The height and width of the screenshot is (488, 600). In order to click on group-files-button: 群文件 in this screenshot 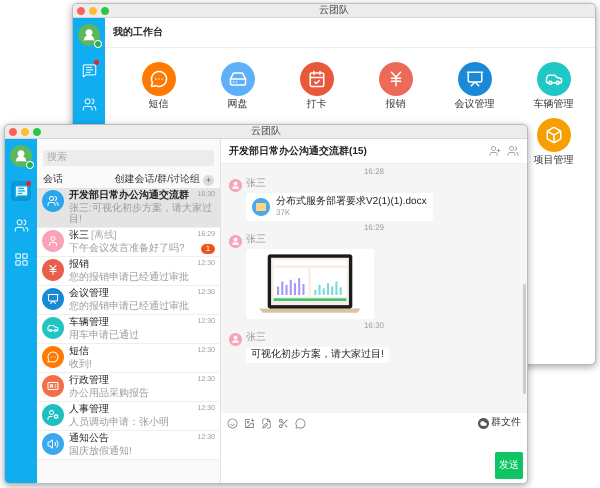, I will do `click(499, 423)`.